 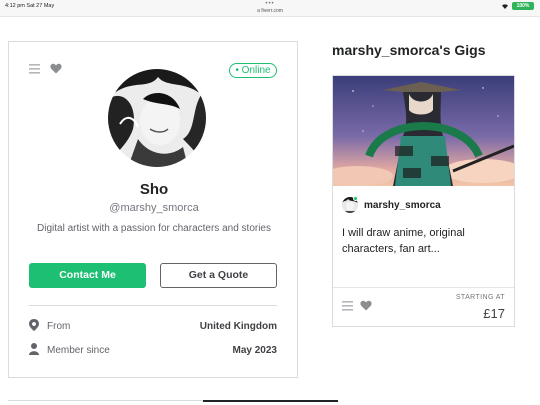 What do you see at coordinates (423, 131) in the screenshot?
I see `gig-thumbnail` at bounding box center [423, 131].